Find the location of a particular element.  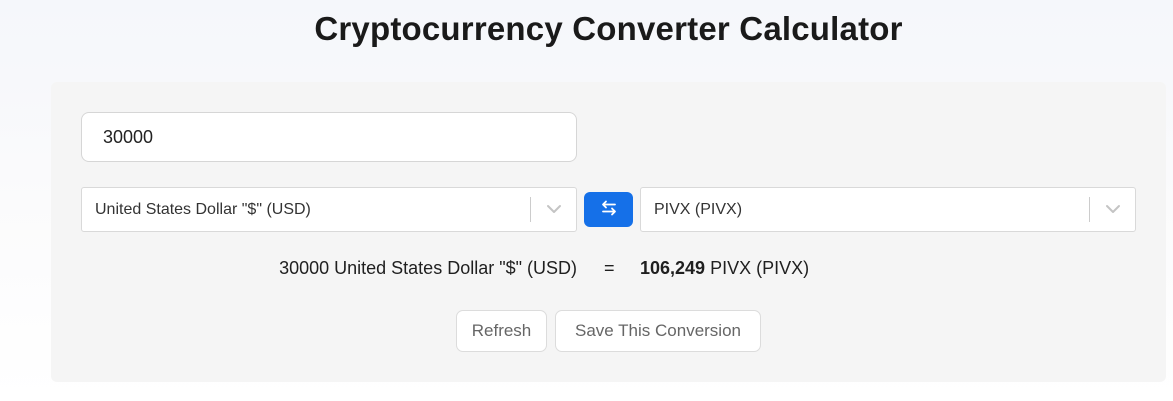

page-title: Cryptocurrency Converter Calculator is located at coordinates (608, 28).